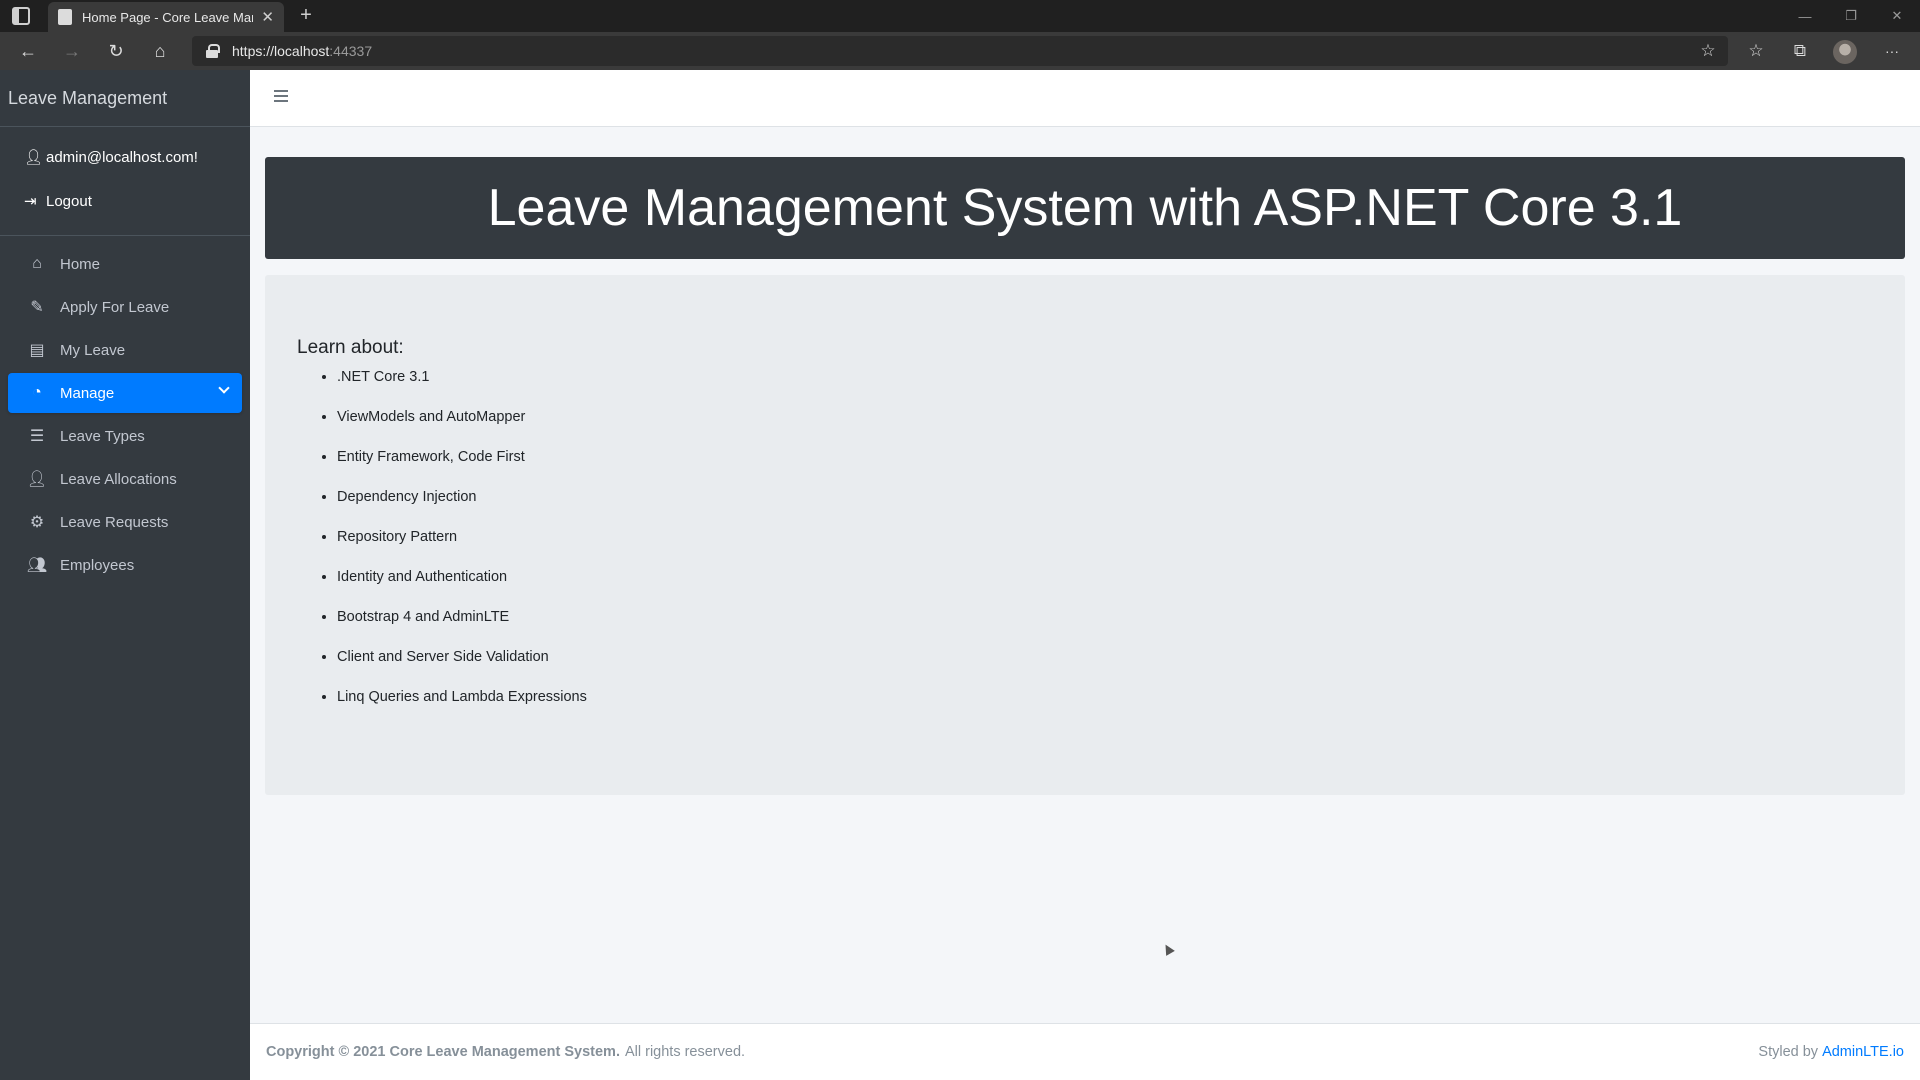  What do you see at coordinates (267, 17) in the screenshot?
I see `tab-close-icon: ✕` at bounding box center [267, 17].